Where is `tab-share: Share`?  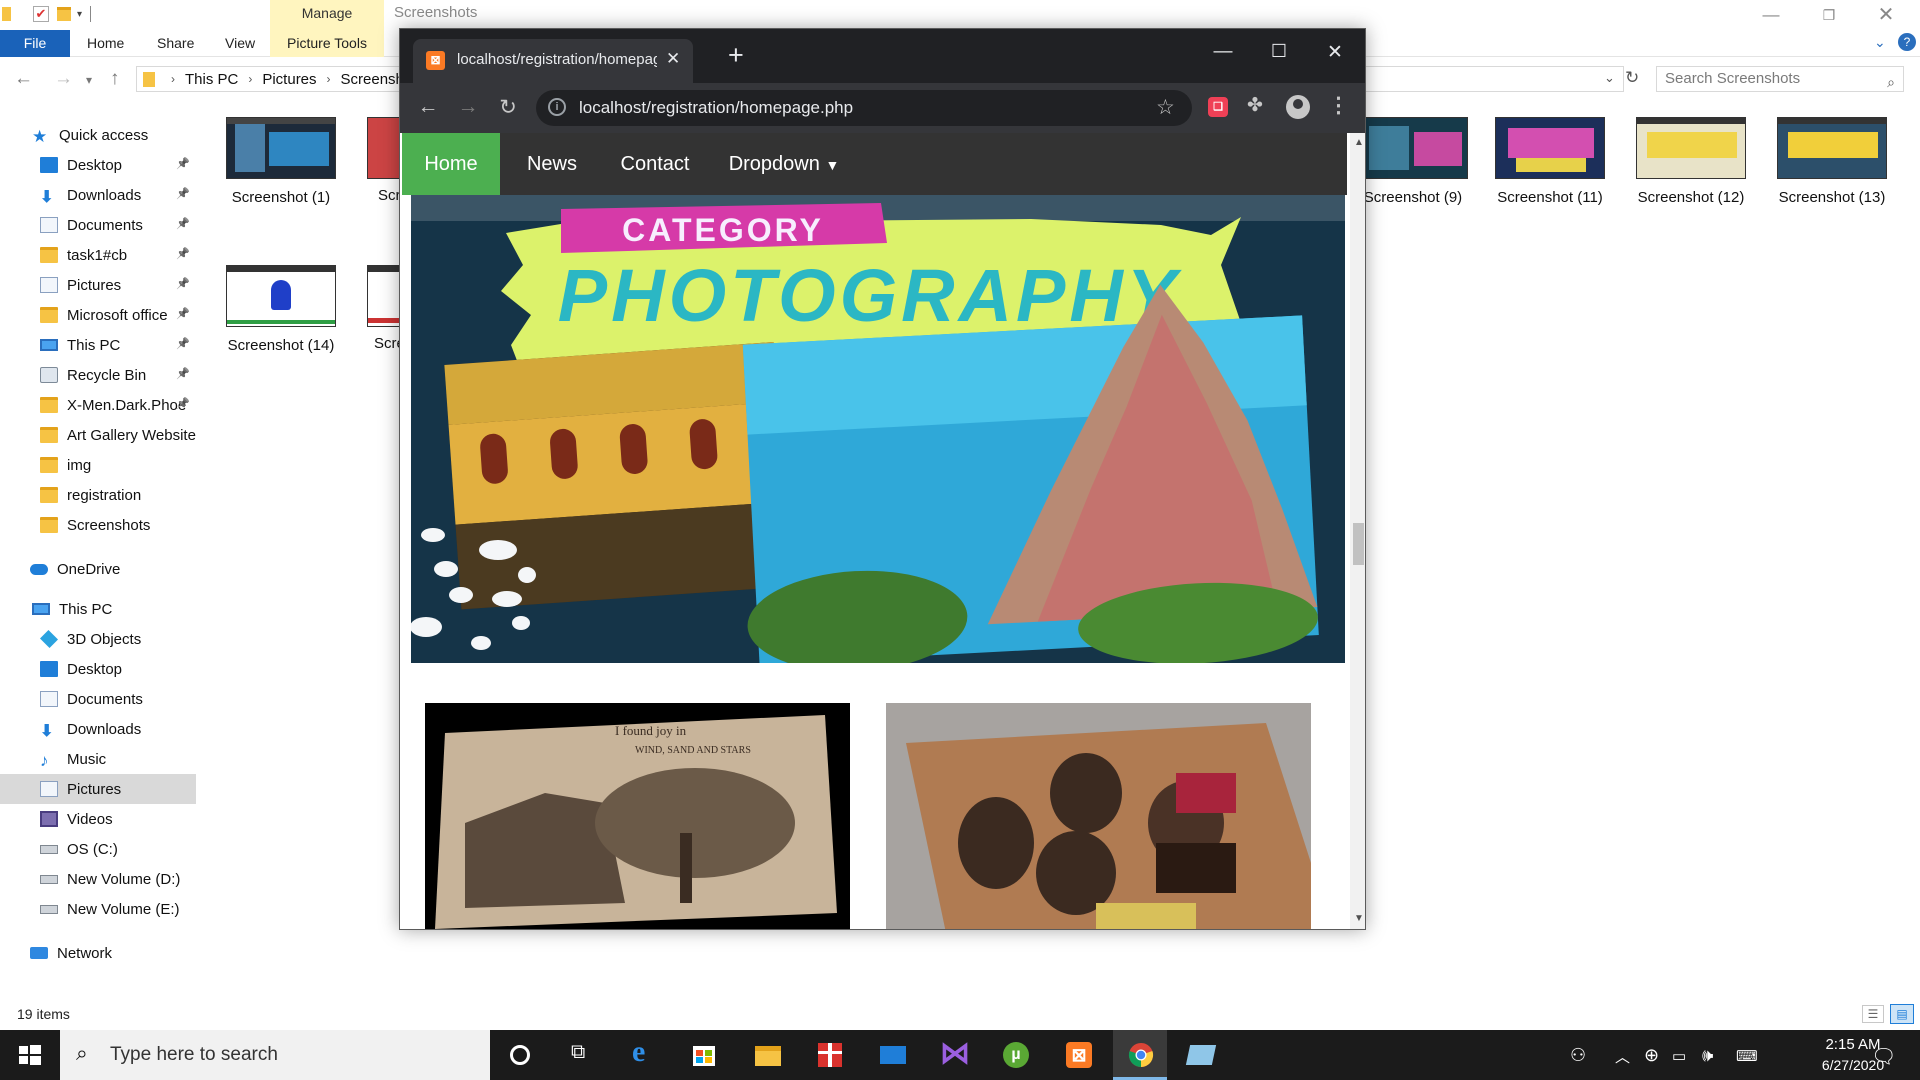
tab-share: Share is located at coordinates (175, 43).